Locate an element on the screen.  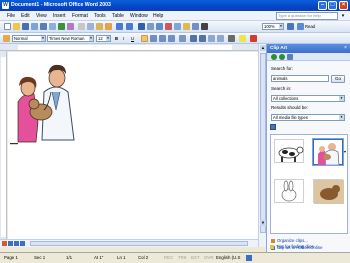
help-search-input: Type a question for help is located at coordinates (307, 16).